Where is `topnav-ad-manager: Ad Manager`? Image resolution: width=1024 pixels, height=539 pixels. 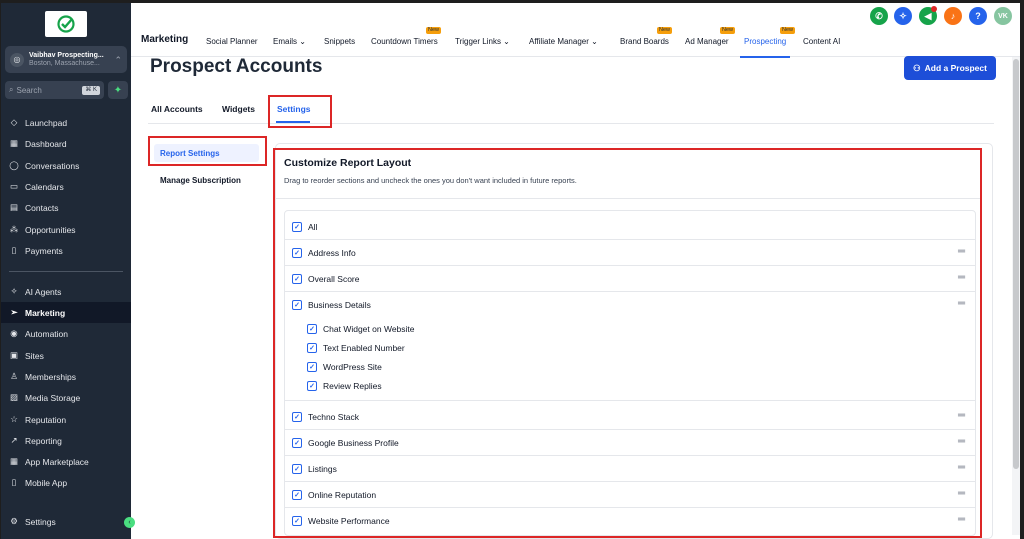 topnav-ad-manager: Ad Manager is located at coordinates (707, 41).